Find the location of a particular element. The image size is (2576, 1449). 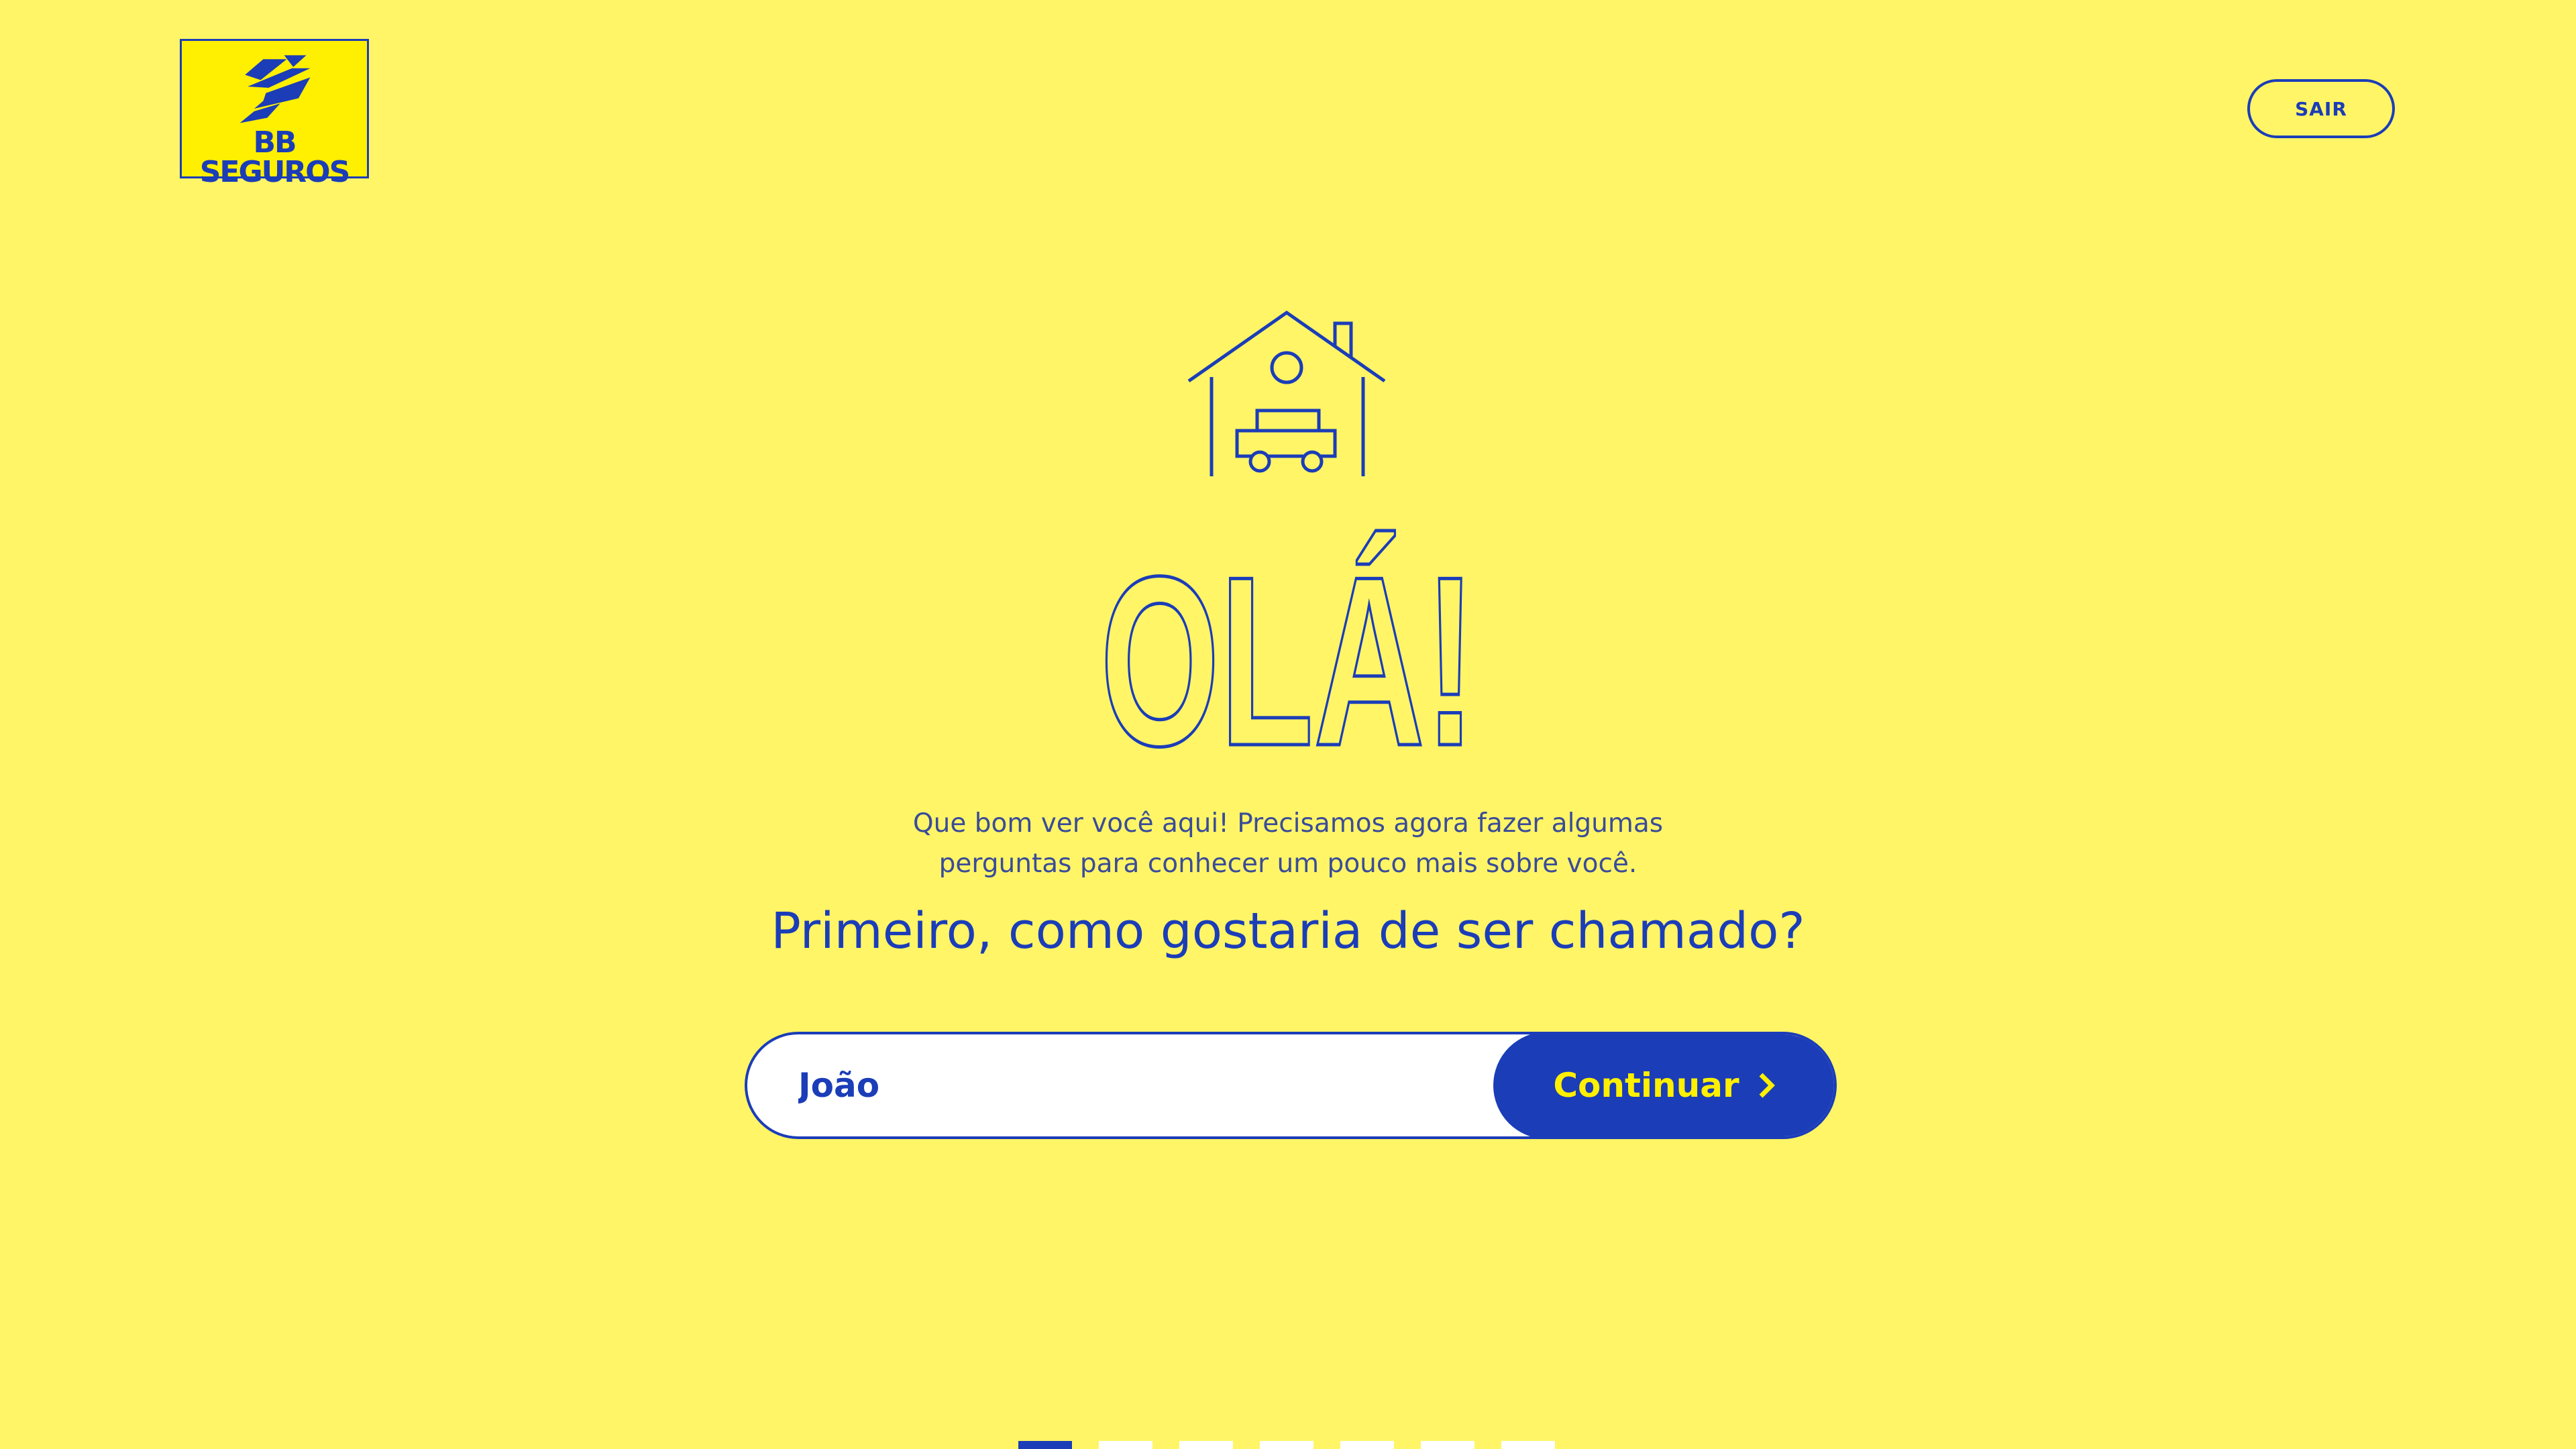

chevron-right-icon is located at coordinates (1767, 1085).